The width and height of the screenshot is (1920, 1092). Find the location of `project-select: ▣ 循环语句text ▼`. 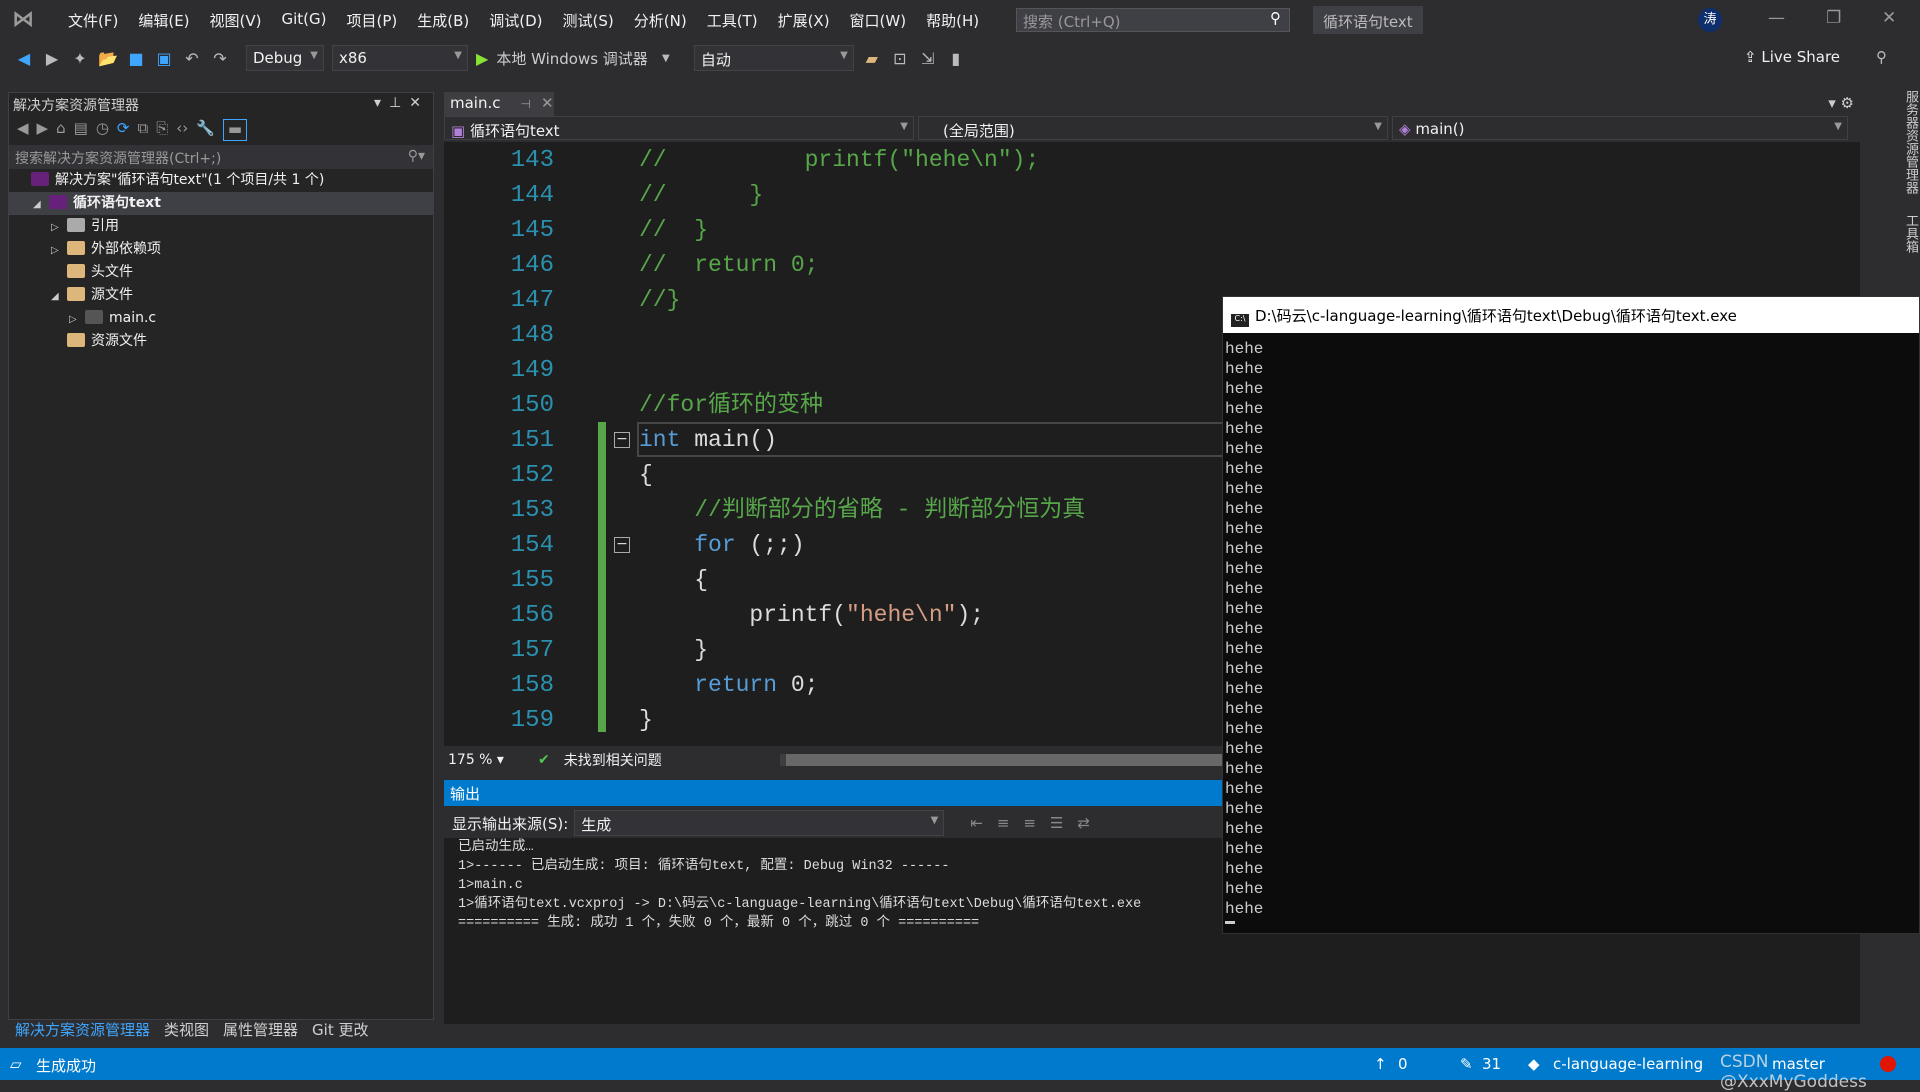

project-select: ▣ 循环语句text ▼ is located at coordinates (679, 128).